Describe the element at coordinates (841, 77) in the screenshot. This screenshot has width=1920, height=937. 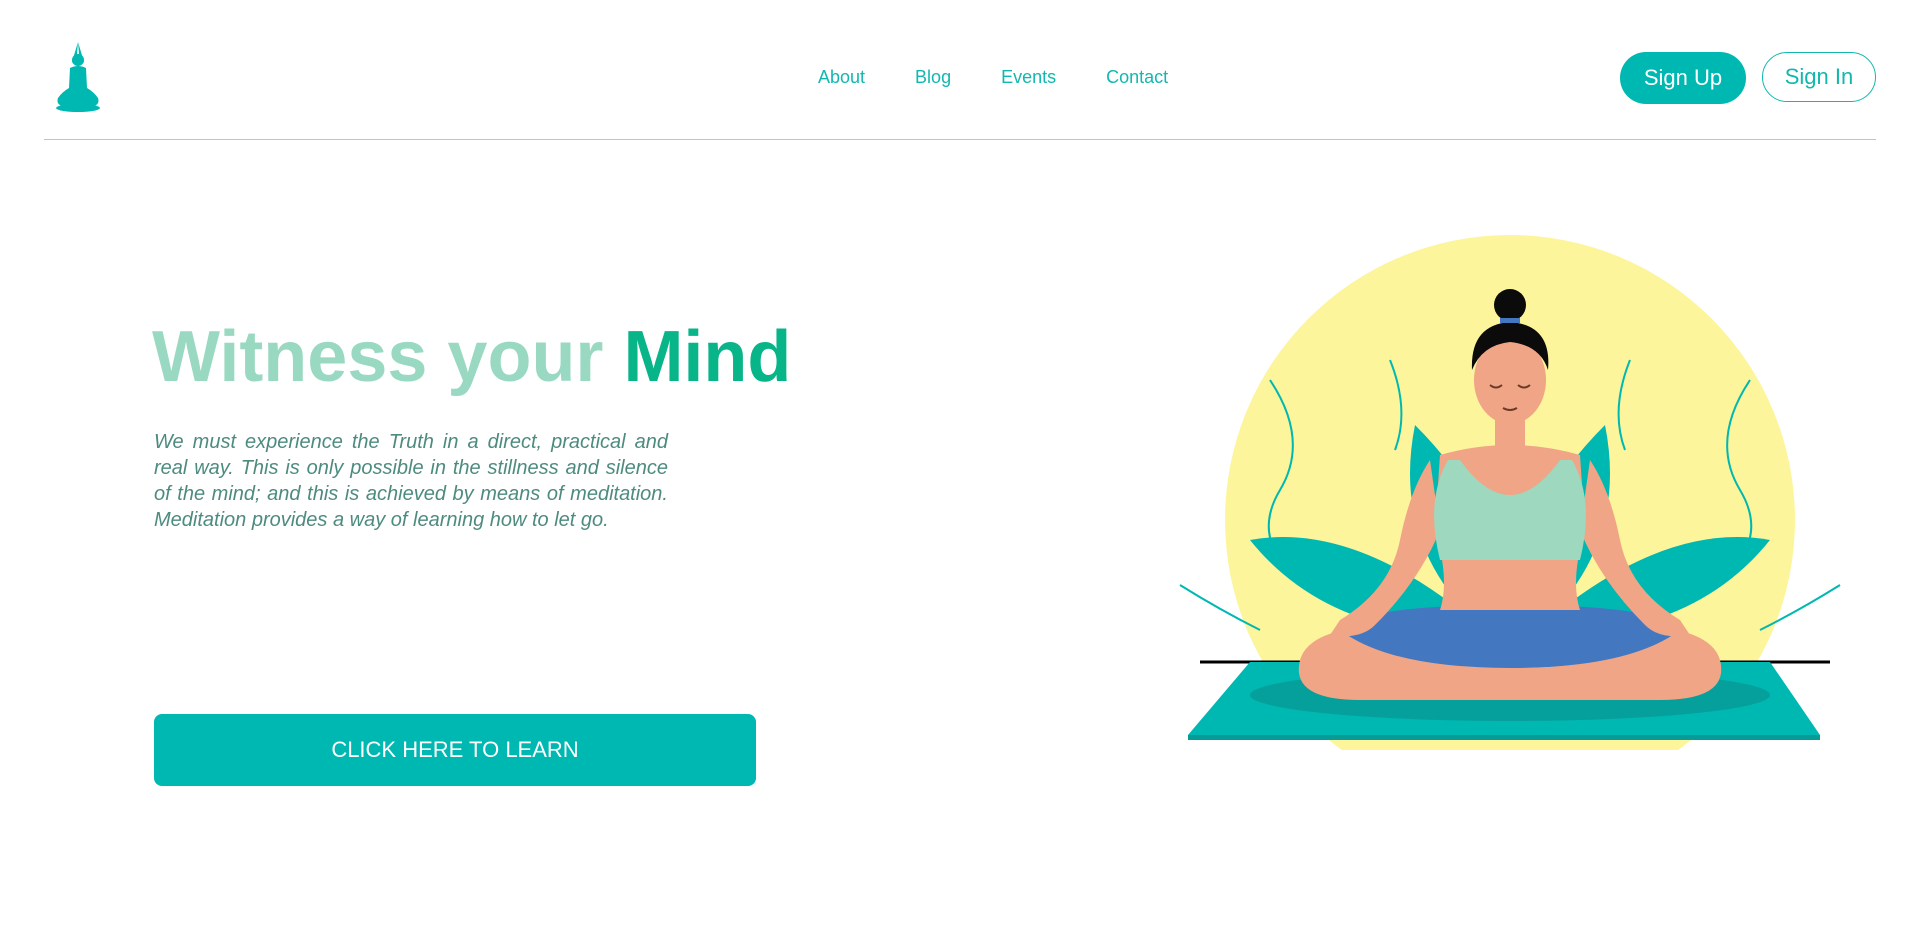
I see `nav-about: About` at that location.